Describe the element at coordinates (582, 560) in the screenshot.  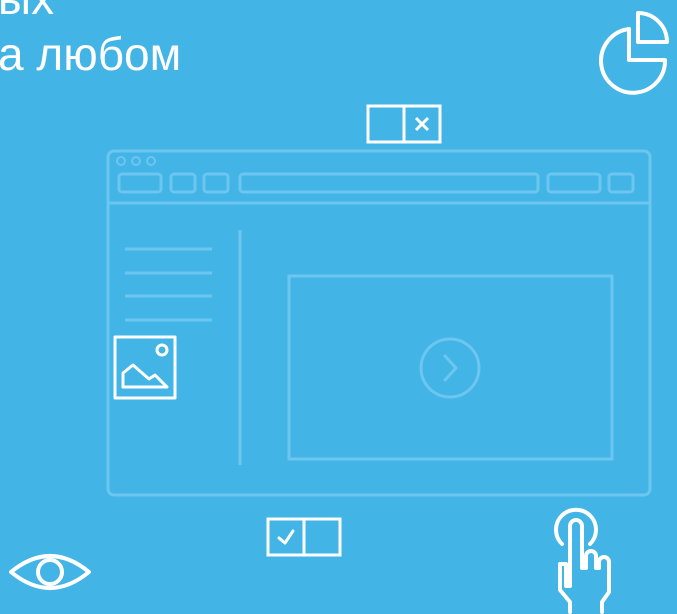
I see `hand-pointer-icon` at that location.